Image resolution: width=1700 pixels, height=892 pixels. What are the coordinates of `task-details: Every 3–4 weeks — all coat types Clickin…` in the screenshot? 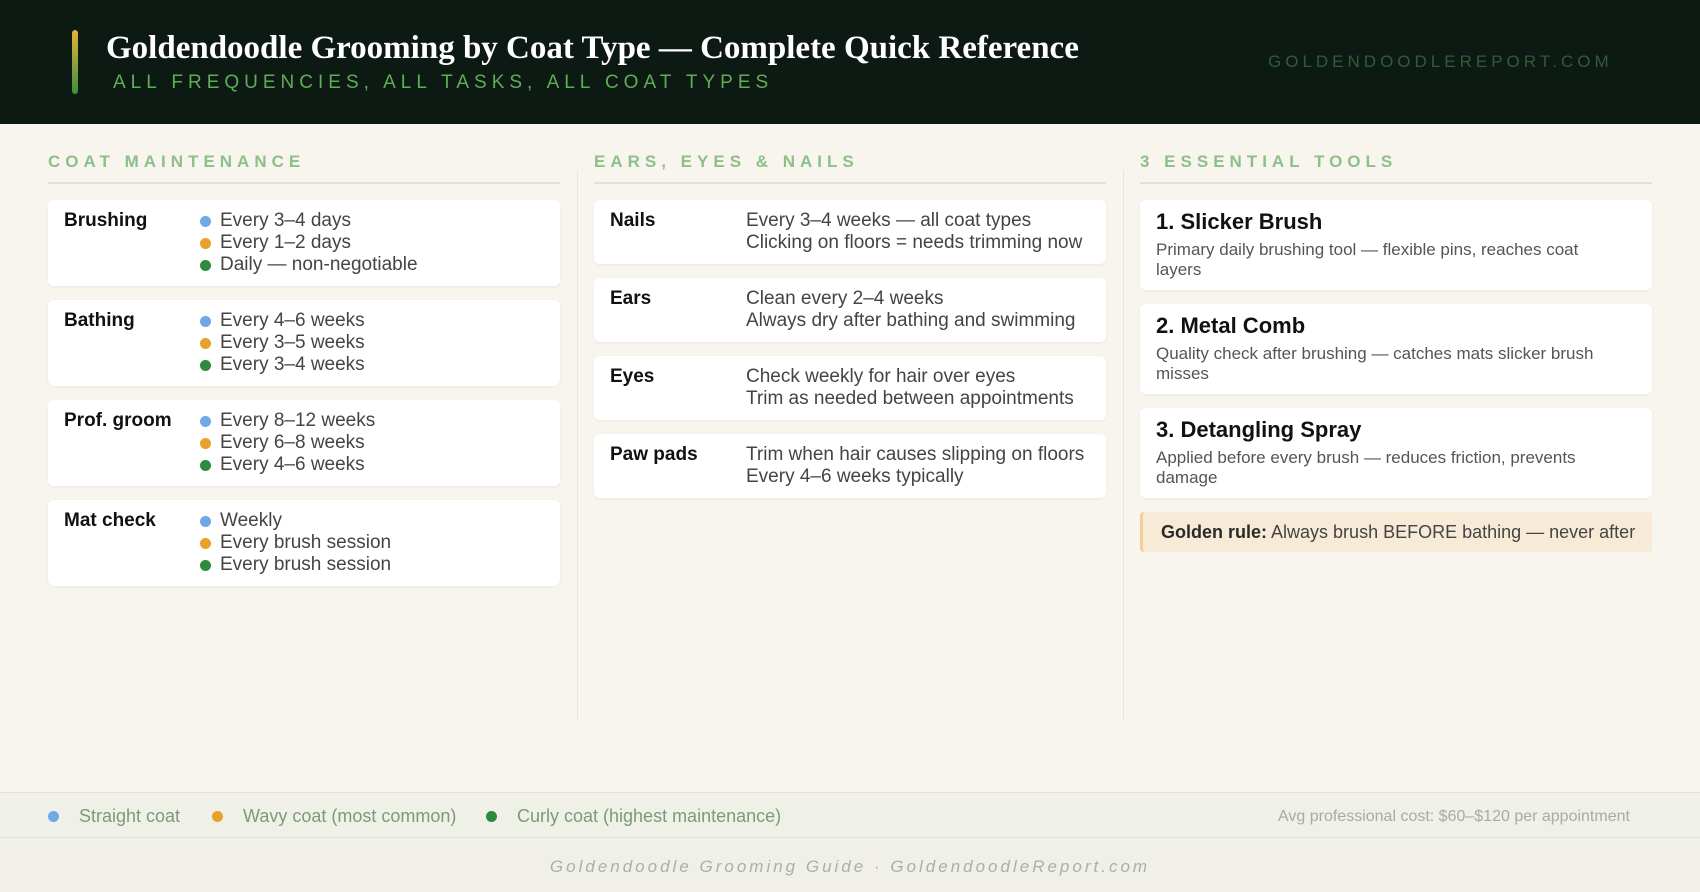 It's located at (914, 232).